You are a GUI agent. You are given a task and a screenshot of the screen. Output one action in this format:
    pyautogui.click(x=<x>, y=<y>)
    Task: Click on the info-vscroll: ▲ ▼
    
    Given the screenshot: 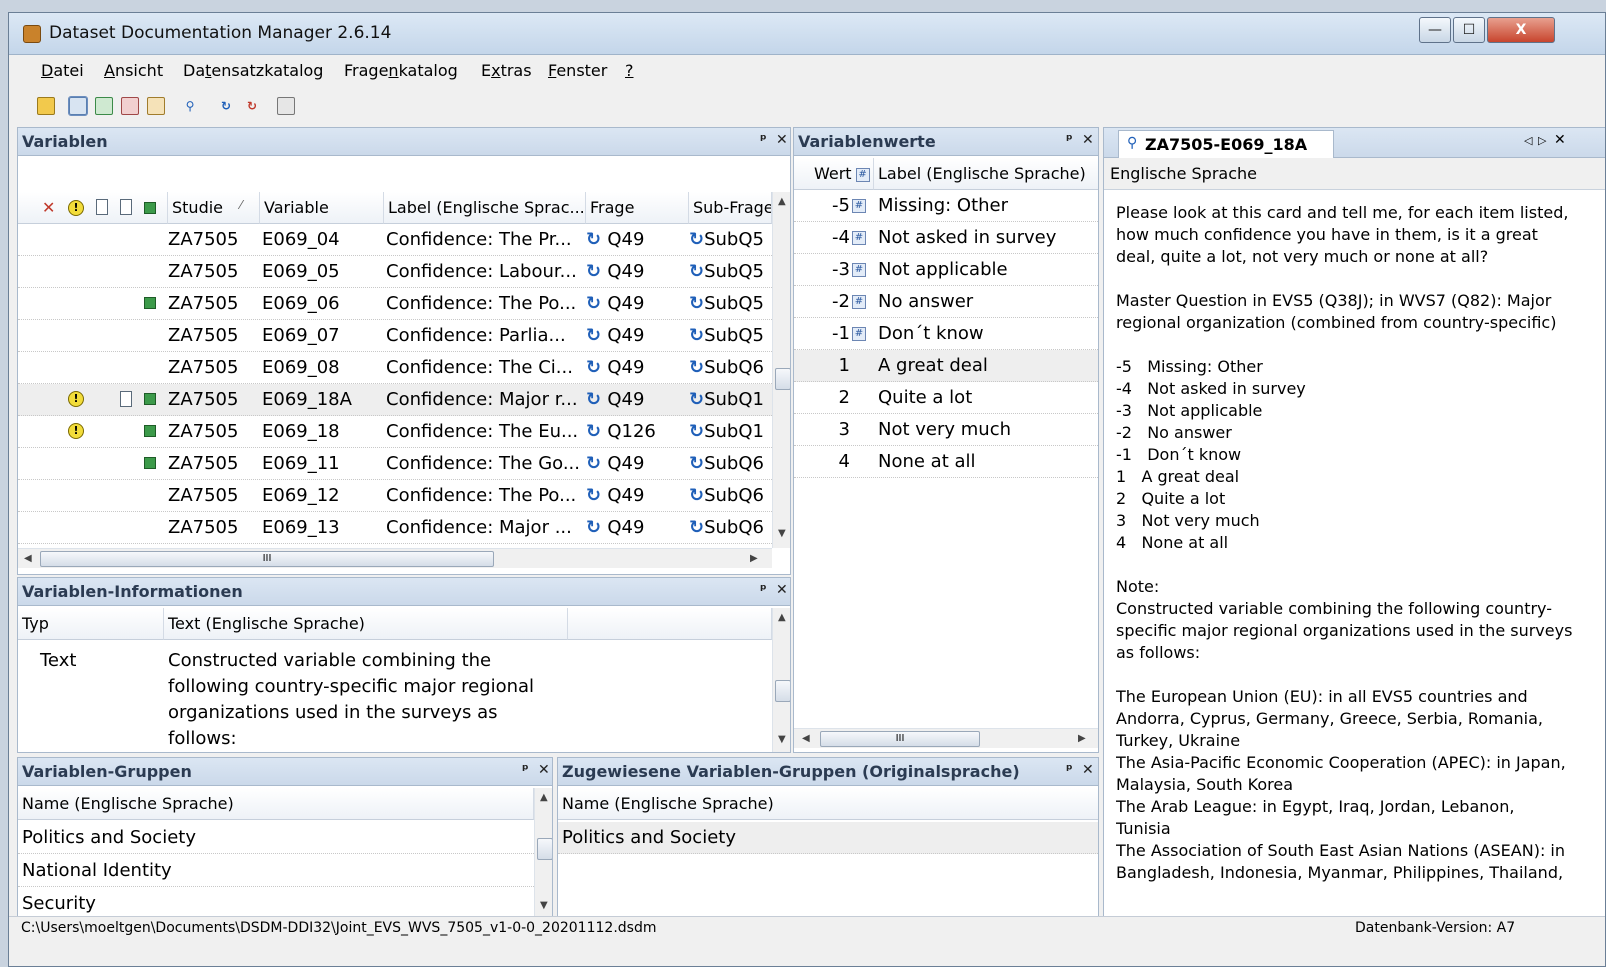 What is the action you would take?
    pyautogui.click(x=781, y=680)
    